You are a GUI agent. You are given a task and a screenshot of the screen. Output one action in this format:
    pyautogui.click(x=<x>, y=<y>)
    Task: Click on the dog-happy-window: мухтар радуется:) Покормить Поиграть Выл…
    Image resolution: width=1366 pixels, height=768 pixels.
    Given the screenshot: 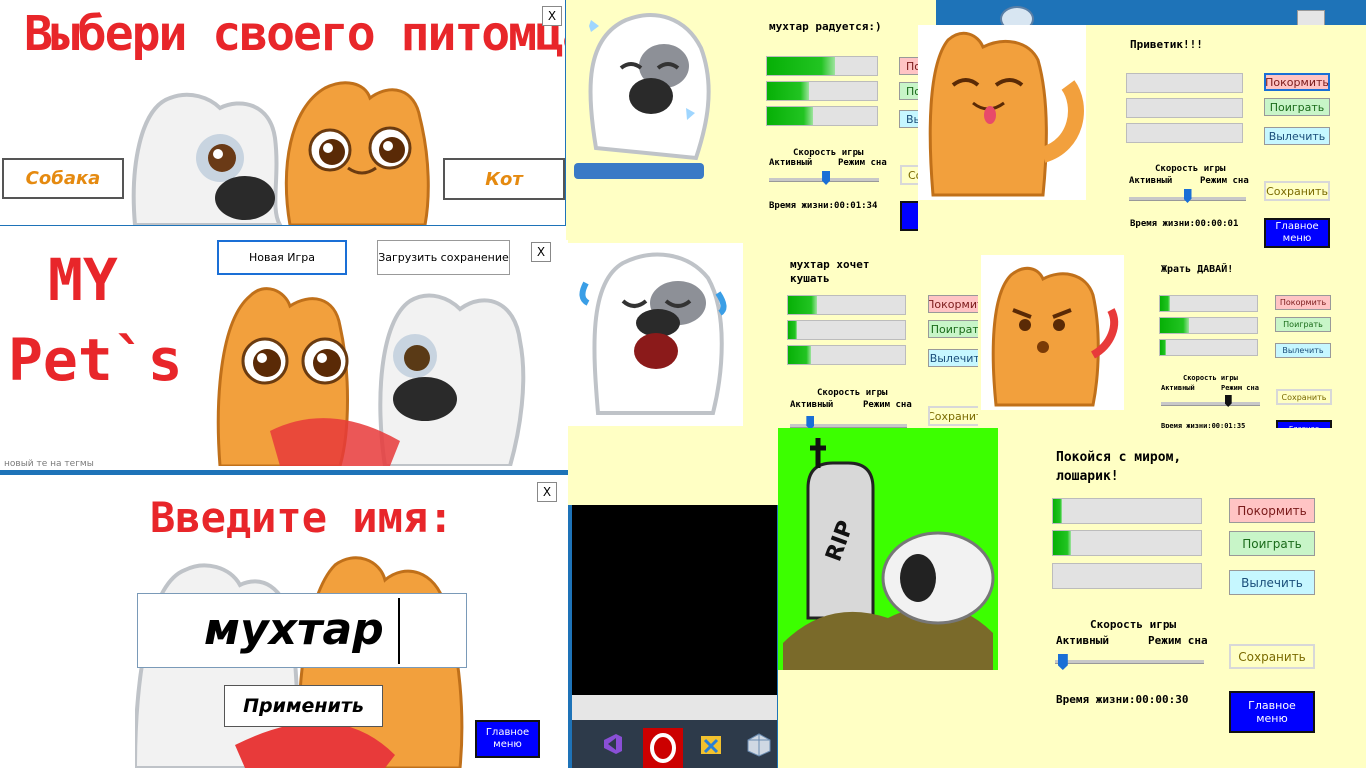 What is the action you would take?
    pyautogui.click(x=751, y=120)
    